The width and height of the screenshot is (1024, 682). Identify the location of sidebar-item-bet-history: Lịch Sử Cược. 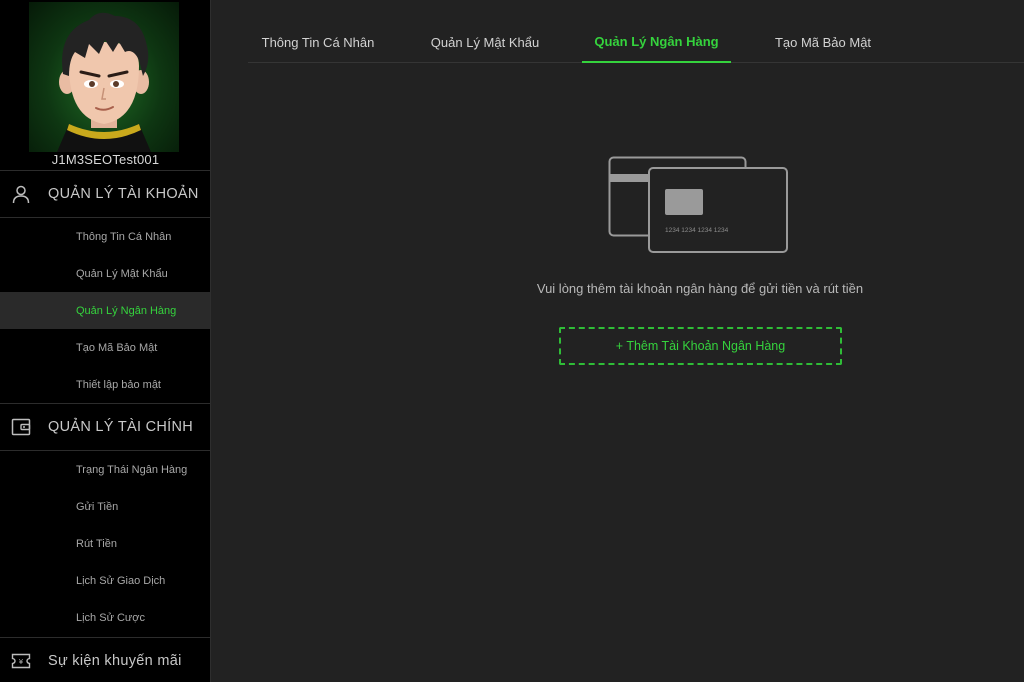
(105, 617).